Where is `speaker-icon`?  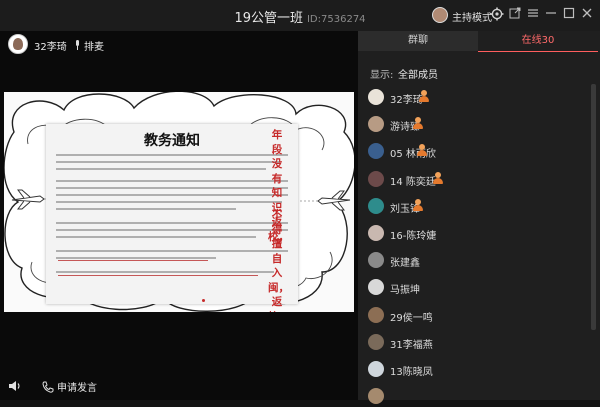
speaker-icon is located at coordinates (15, 385).